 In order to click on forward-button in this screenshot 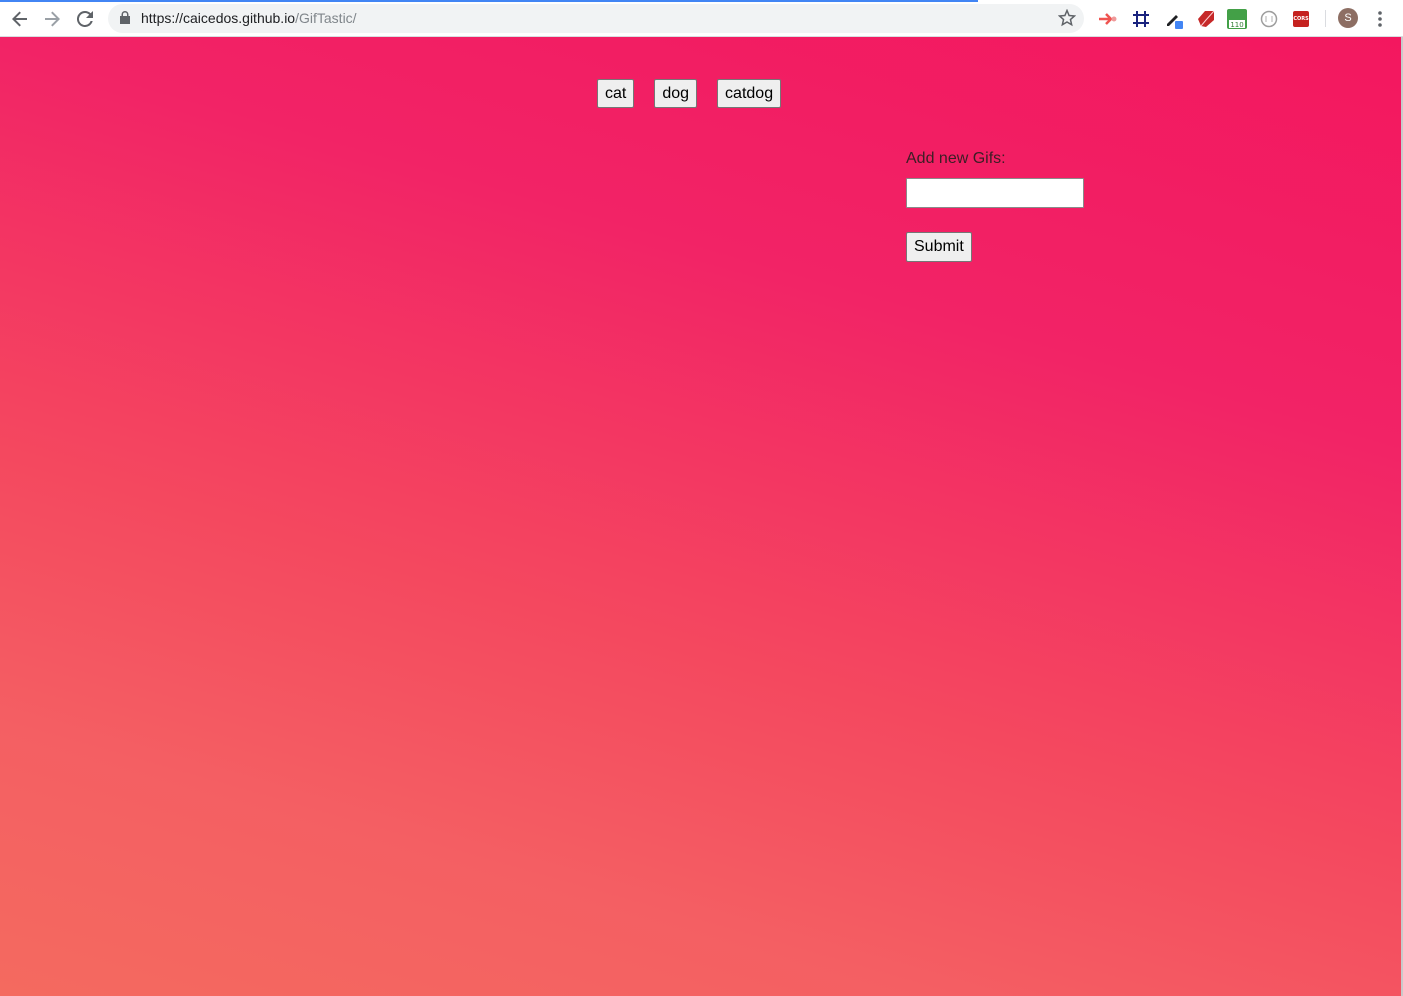, I will do `click(52, 19)`.